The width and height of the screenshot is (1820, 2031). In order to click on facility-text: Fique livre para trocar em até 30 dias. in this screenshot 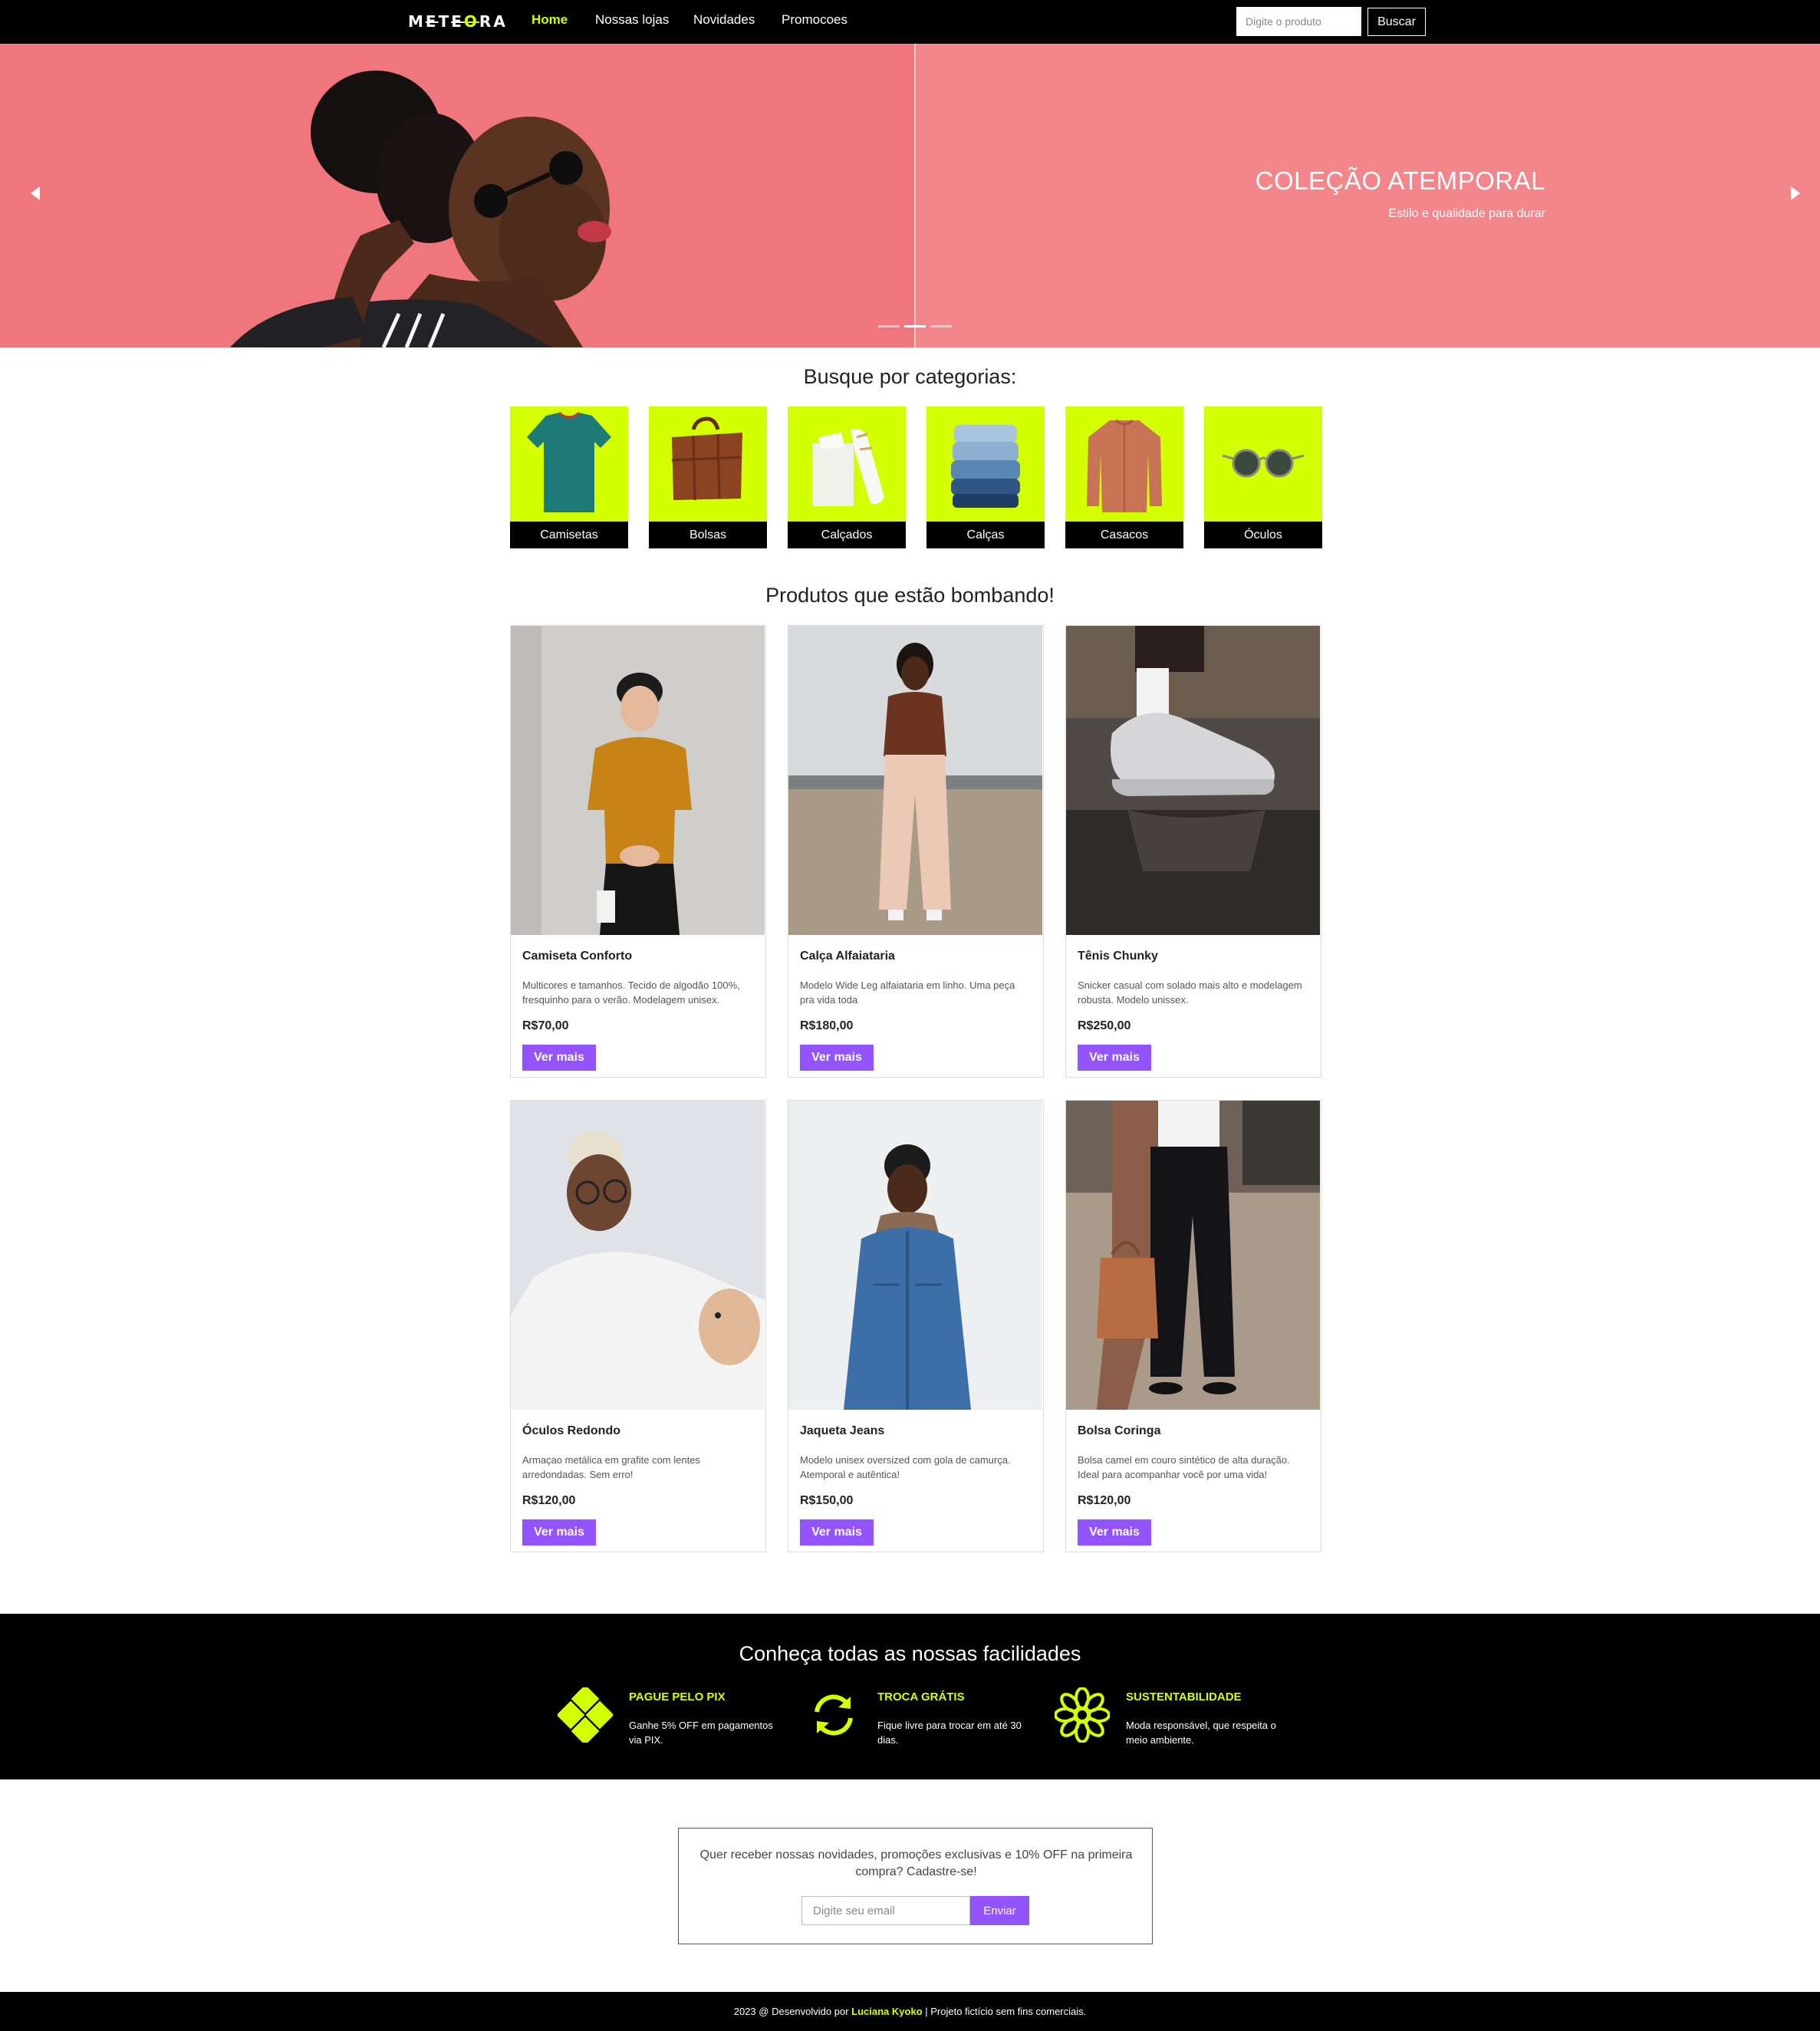, I will do `click(949, 1733)`.